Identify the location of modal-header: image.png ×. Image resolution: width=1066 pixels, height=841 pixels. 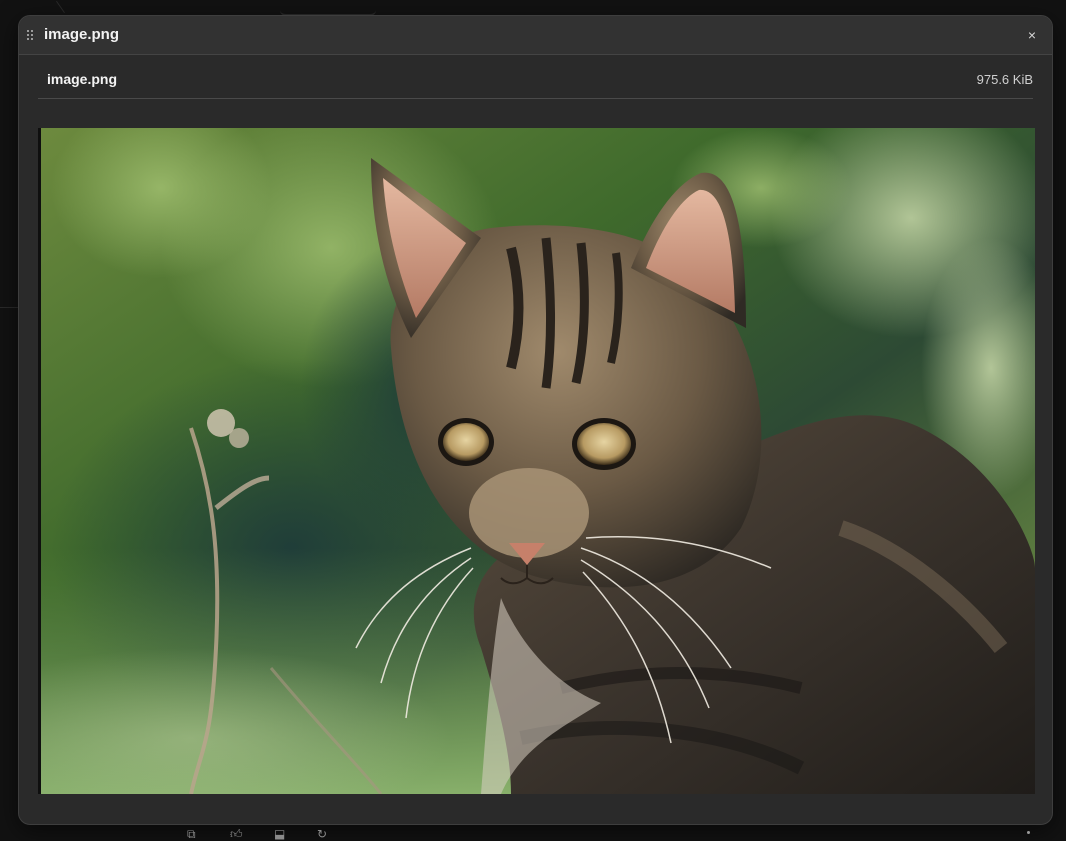
(535, 35).